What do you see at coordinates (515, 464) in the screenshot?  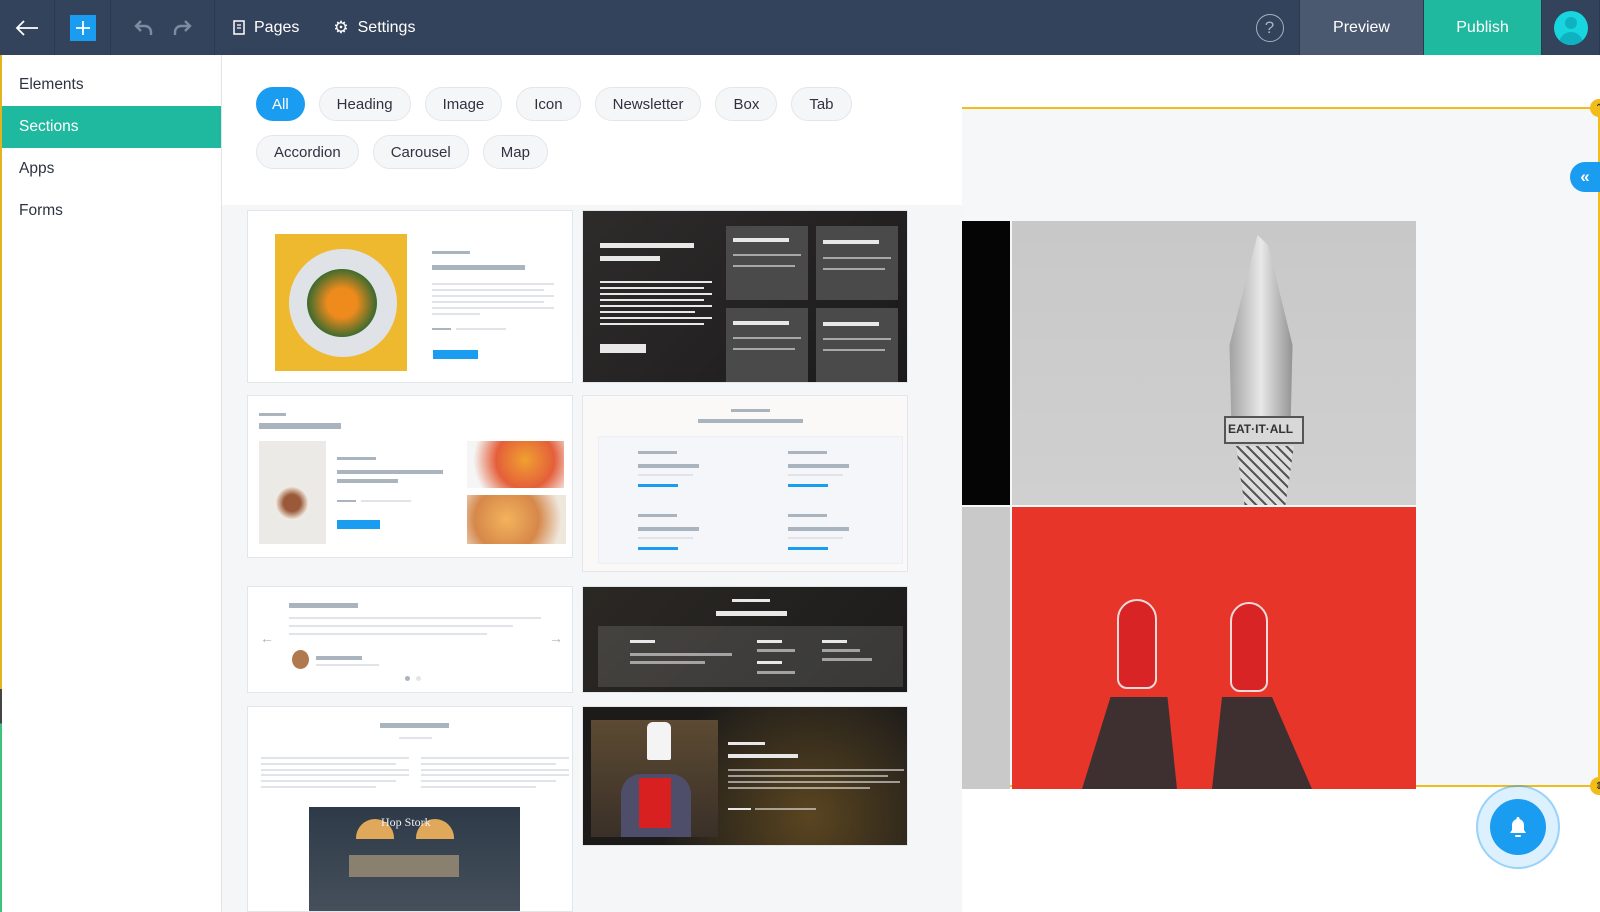 I see `fruit-image` at bounding box center [515, 464].